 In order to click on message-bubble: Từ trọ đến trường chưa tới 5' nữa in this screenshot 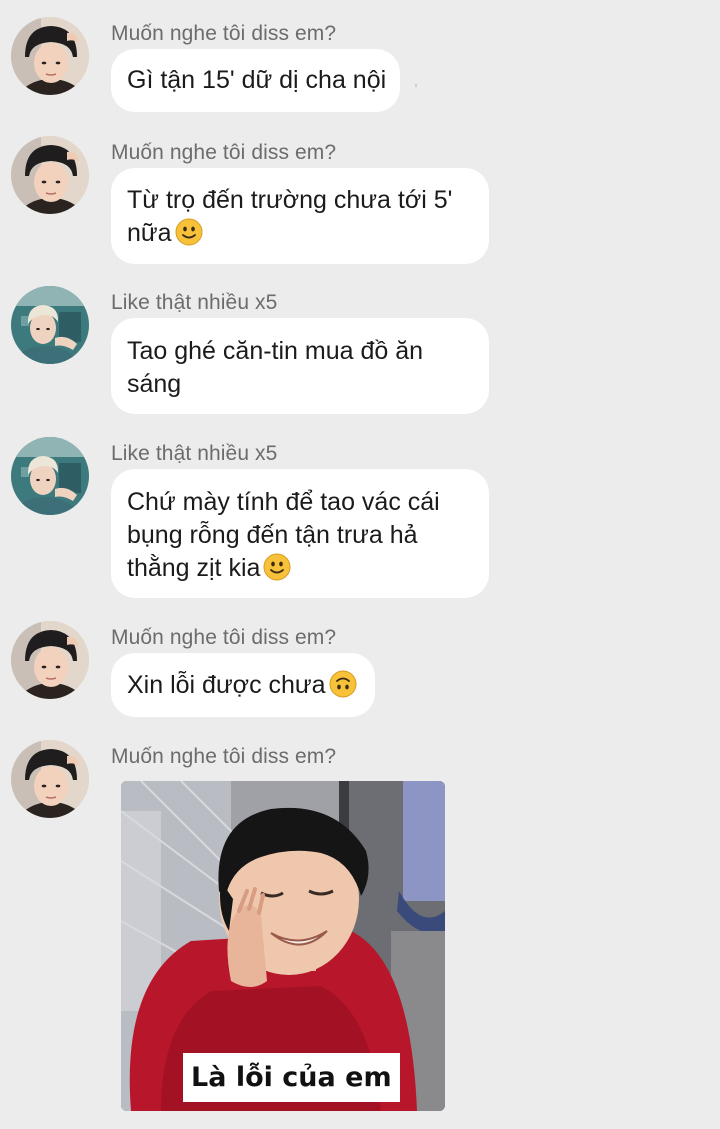, I will do `click(300, 216)`.